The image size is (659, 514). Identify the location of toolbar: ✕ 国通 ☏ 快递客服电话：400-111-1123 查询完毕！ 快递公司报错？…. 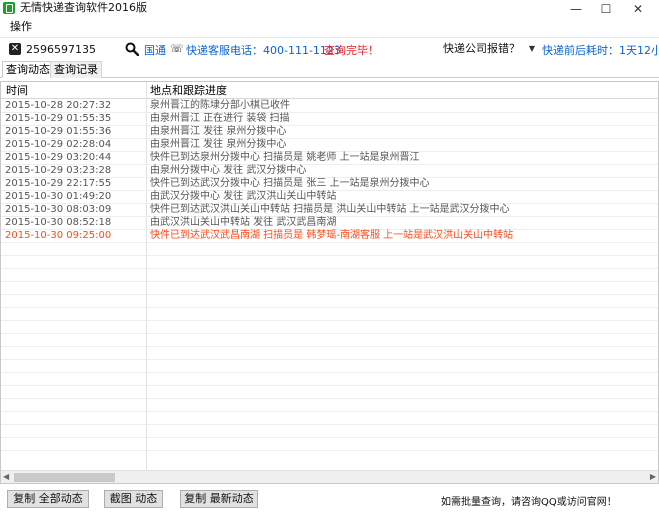
(329, 48).